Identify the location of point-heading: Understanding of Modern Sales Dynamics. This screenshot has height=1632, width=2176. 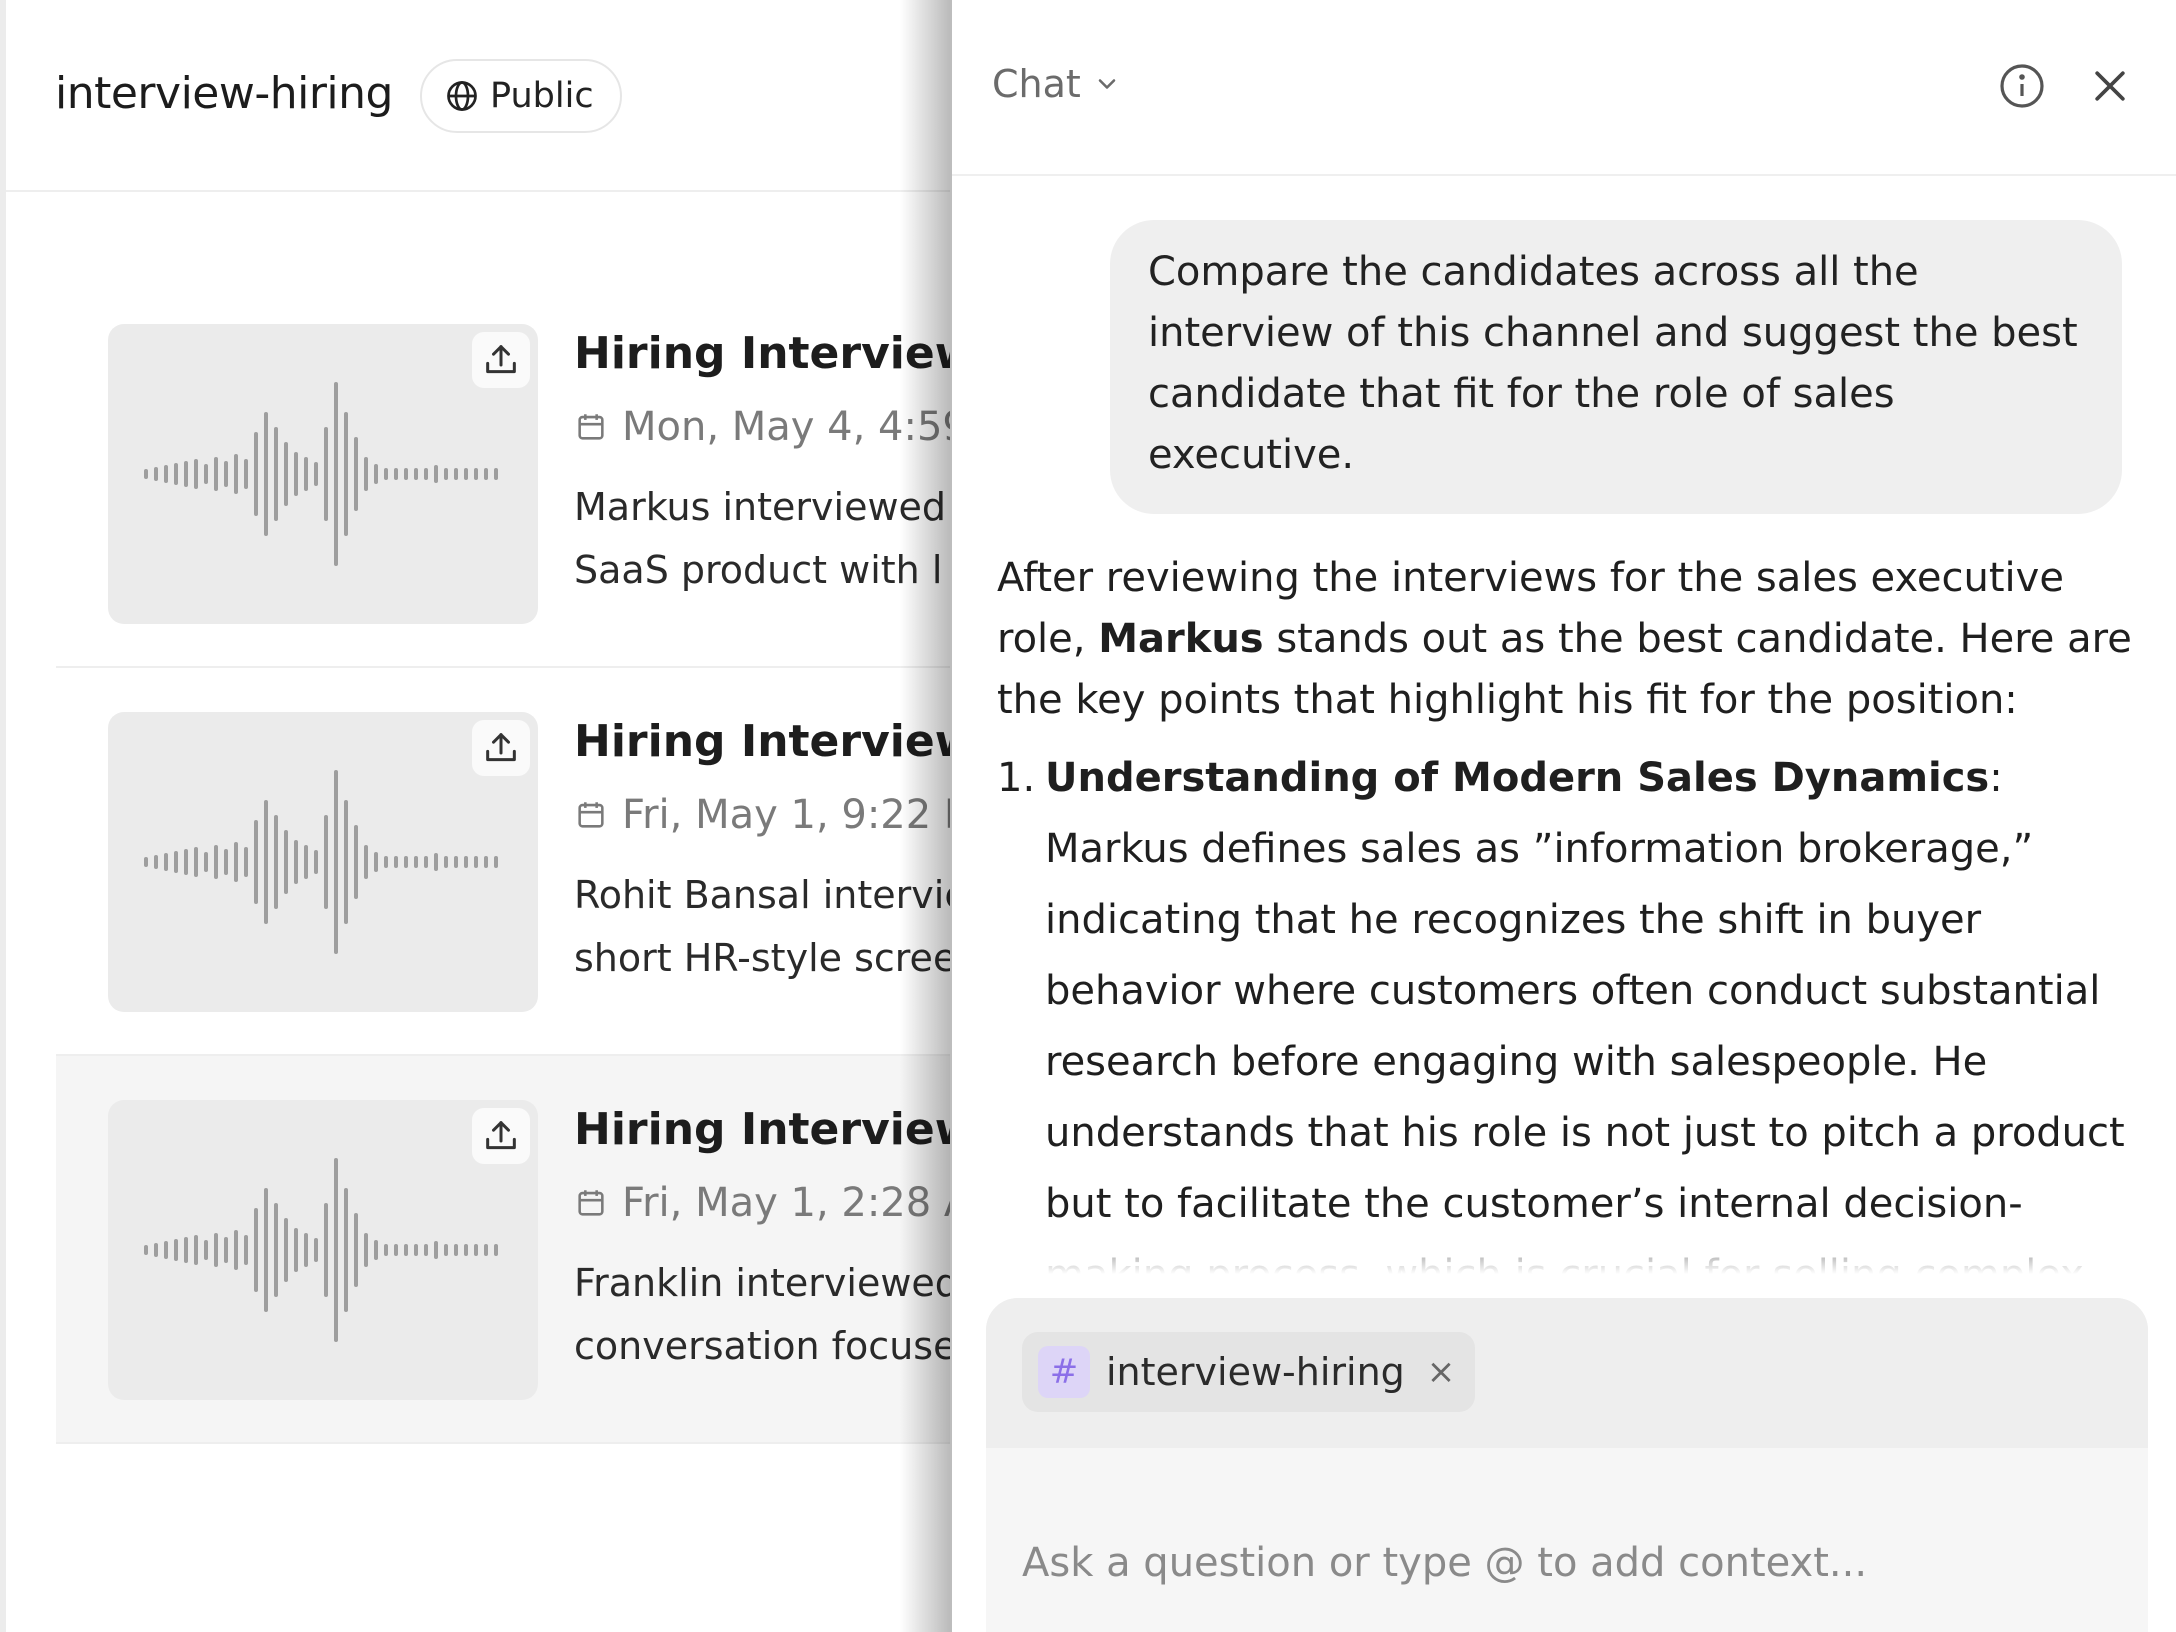
(1517, 778).